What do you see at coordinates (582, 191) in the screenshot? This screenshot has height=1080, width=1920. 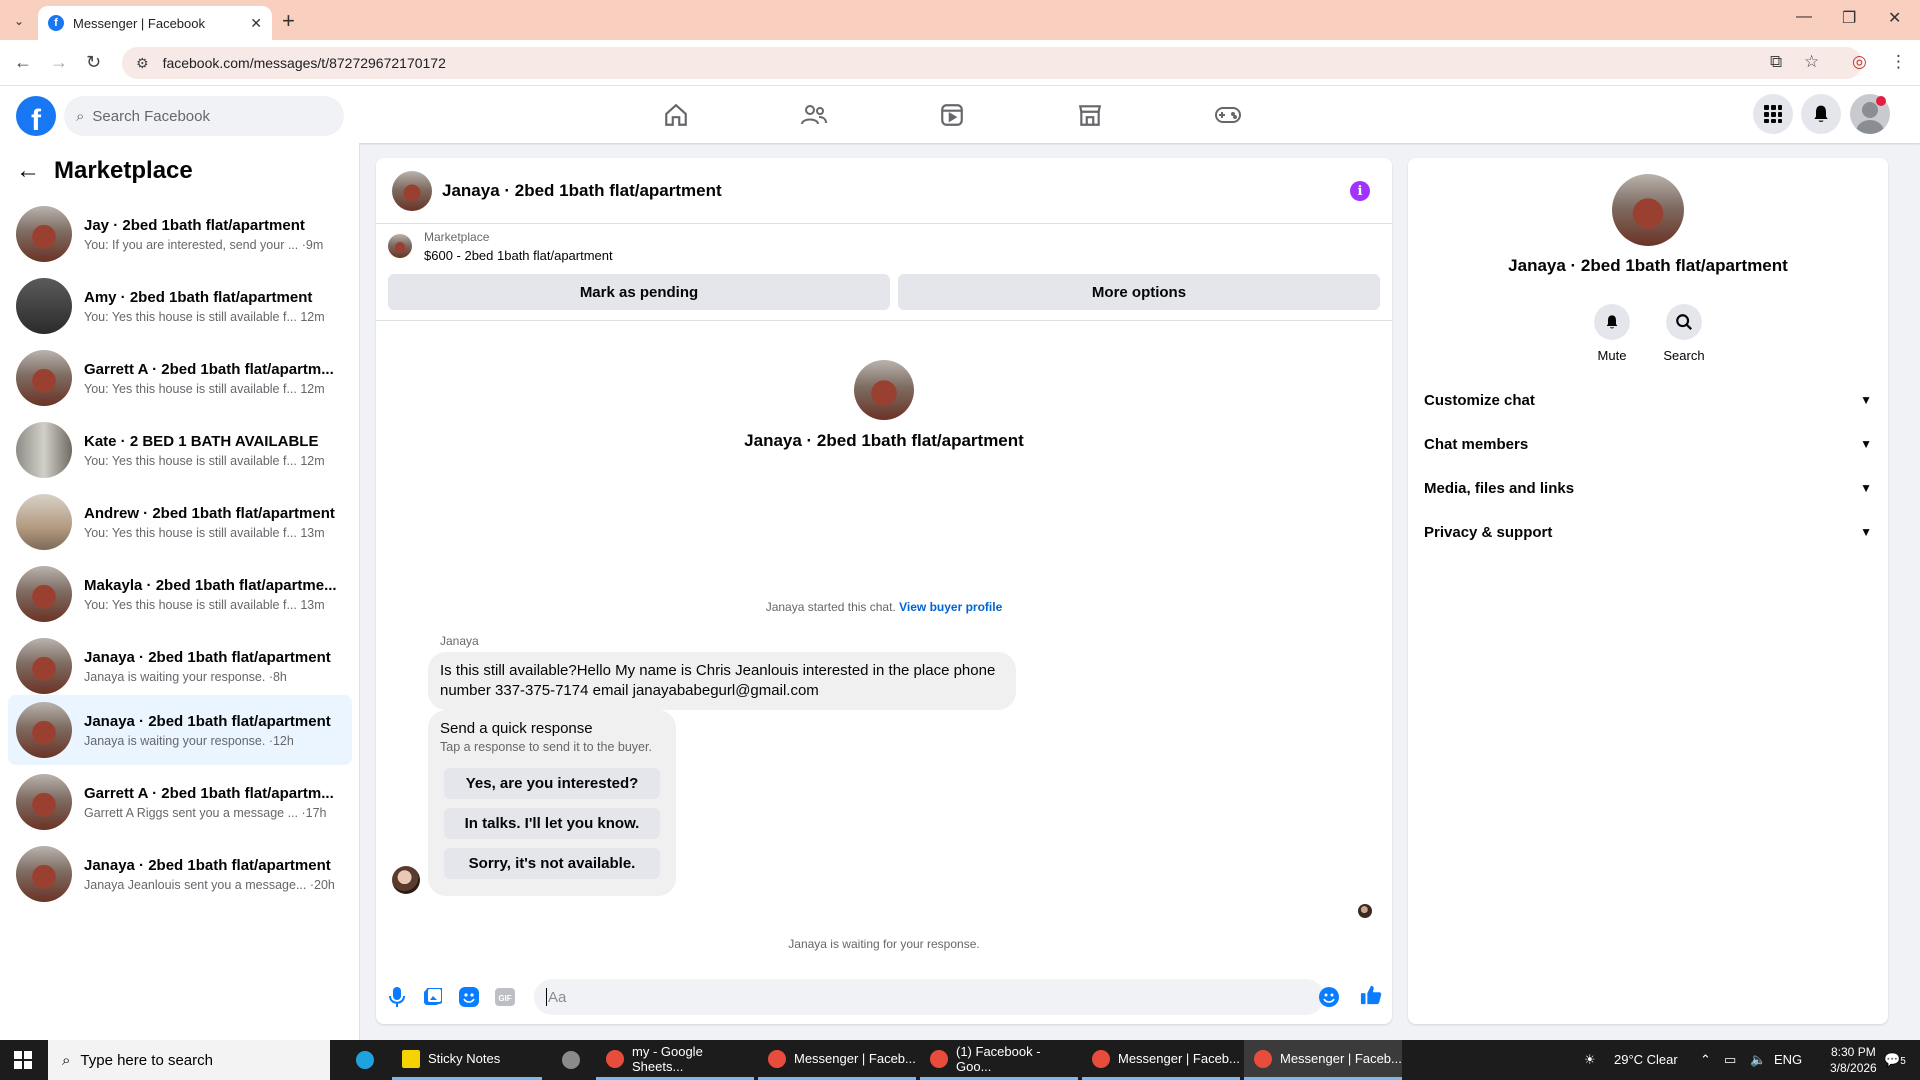 I see `chat-title: Janaya · 2bed 1bath flat/apartment` at bounding box center [582, 191].